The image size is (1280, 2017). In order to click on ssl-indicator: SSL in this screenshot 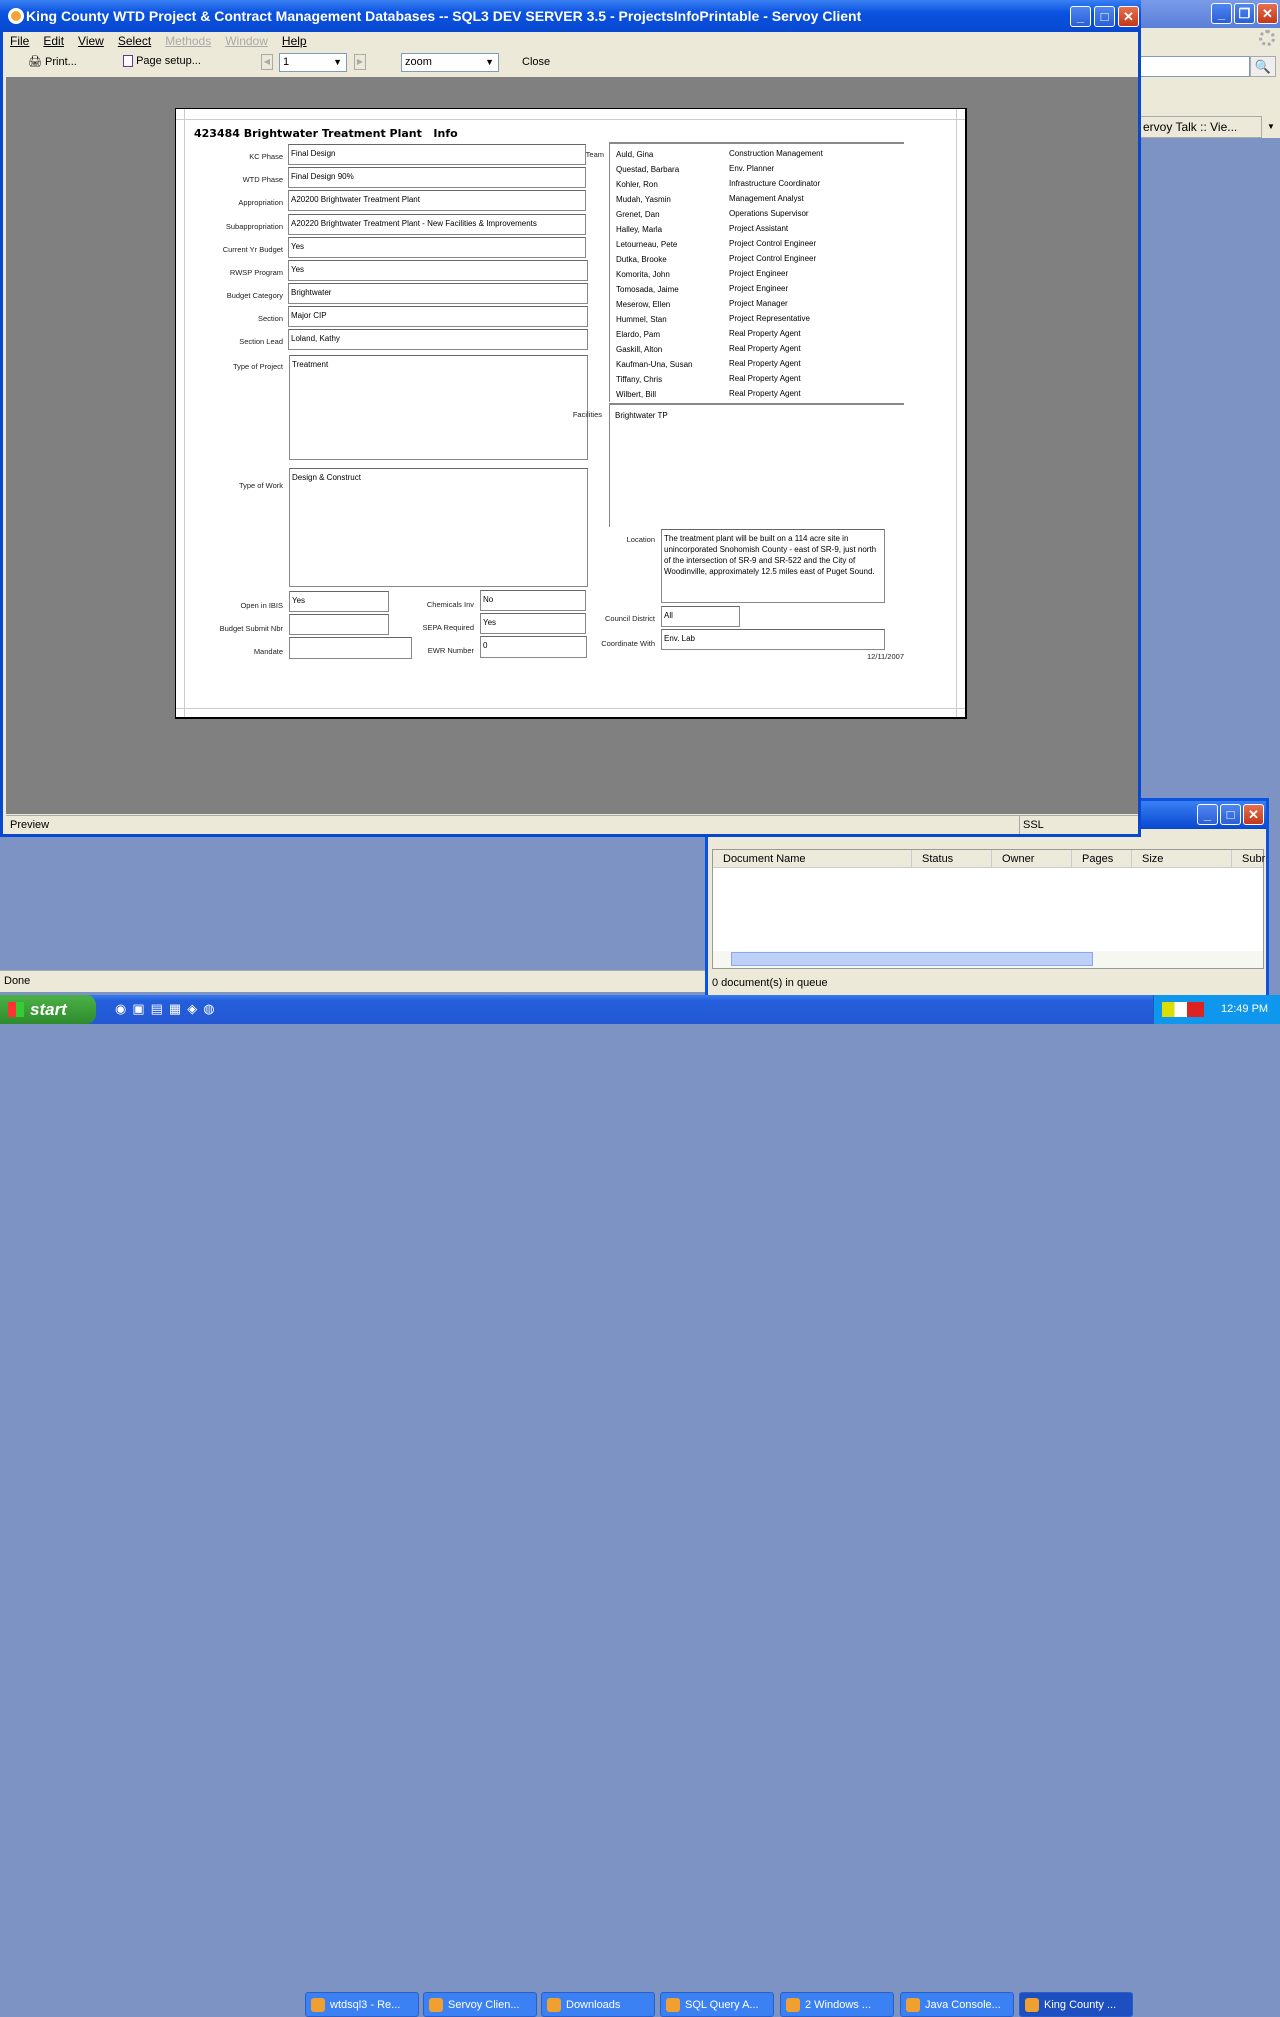, I will do `click(1044, 825)`.